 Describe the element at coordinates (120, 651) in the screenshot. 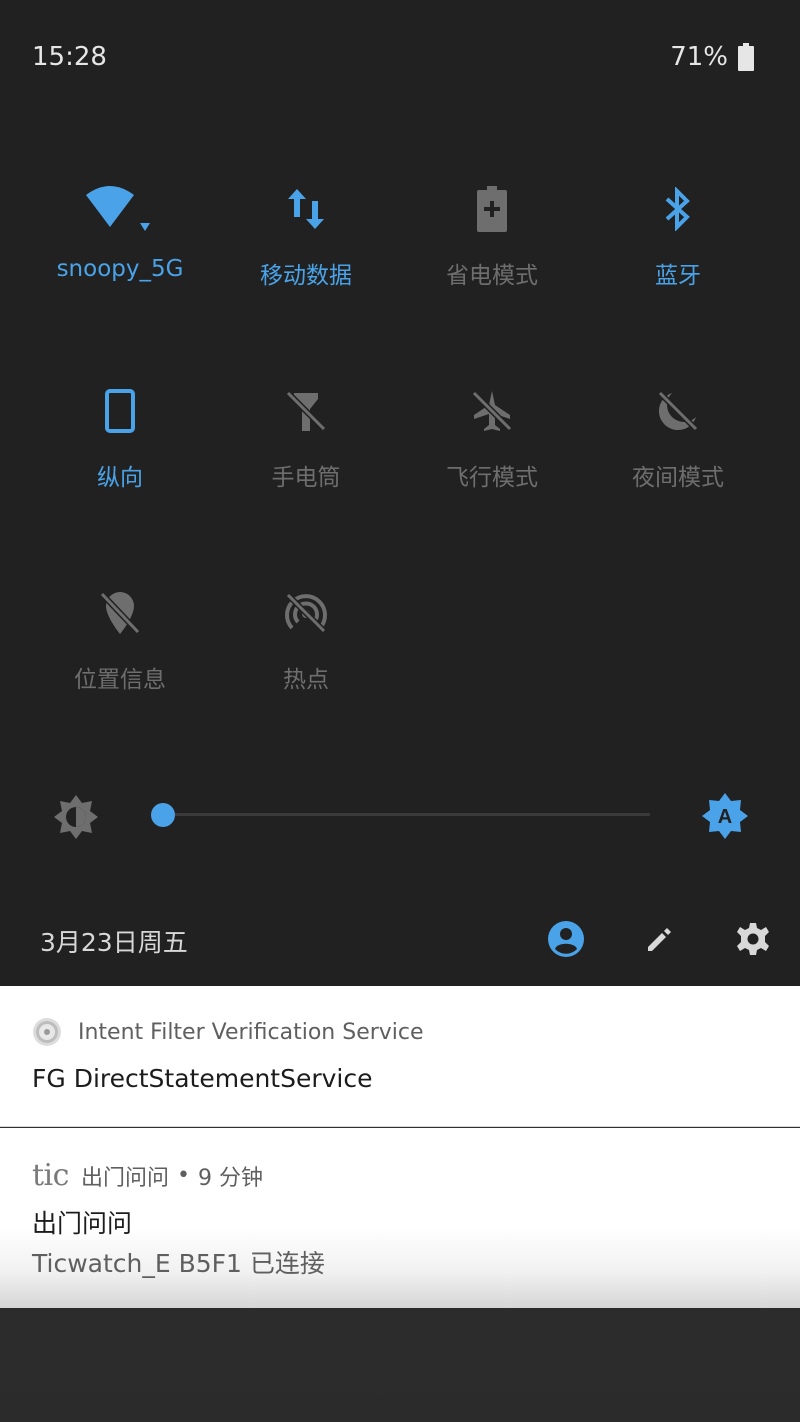

I see `tile-location: 位置信息` at that location.